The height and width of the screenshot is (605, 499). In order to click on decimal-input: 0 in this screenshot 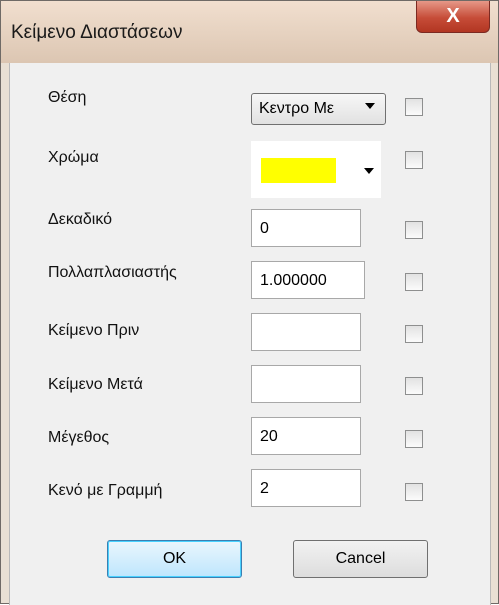, I will do `click(306, 228)`.